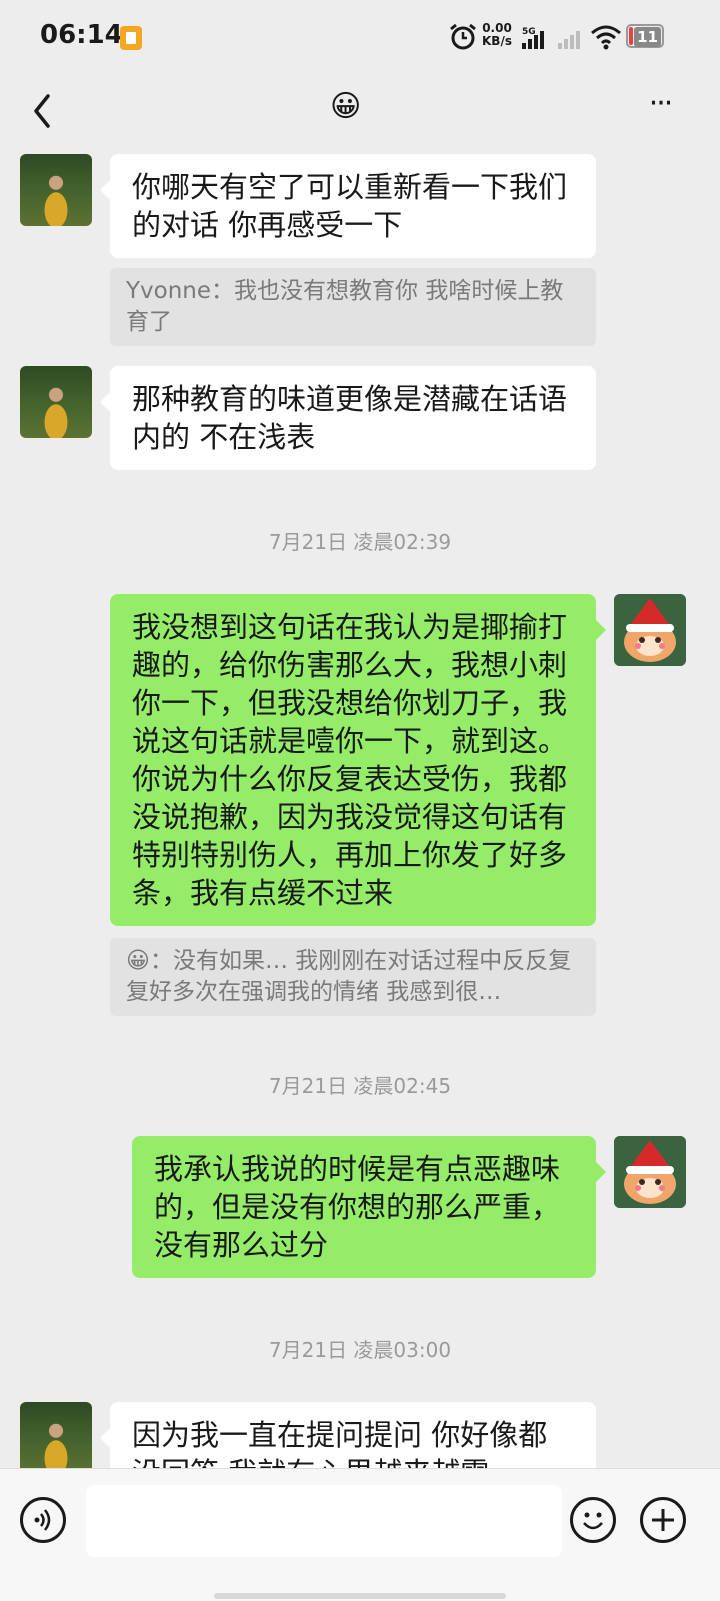  I want to click on message-bubble-outgoing: 我承认我说的时候是有点恶趣味的，但是没有你想的那么严重，没有那么过分, so click(369, 1207).